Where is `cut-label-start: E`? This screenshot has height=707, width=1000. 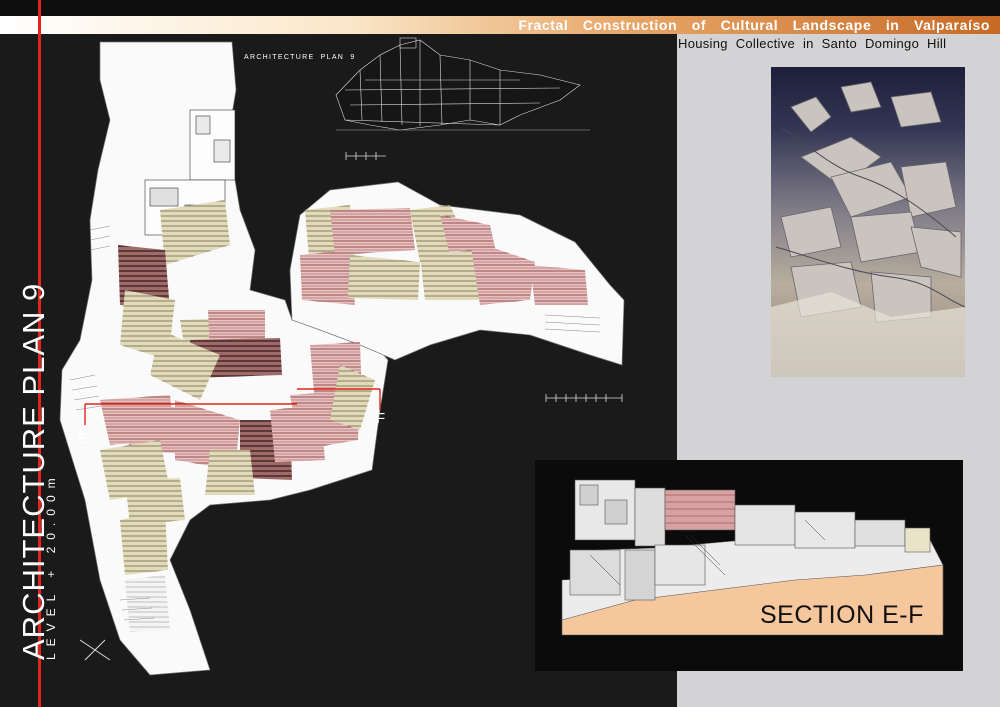
cut-label-start: E is located at coordinates (83, 438).